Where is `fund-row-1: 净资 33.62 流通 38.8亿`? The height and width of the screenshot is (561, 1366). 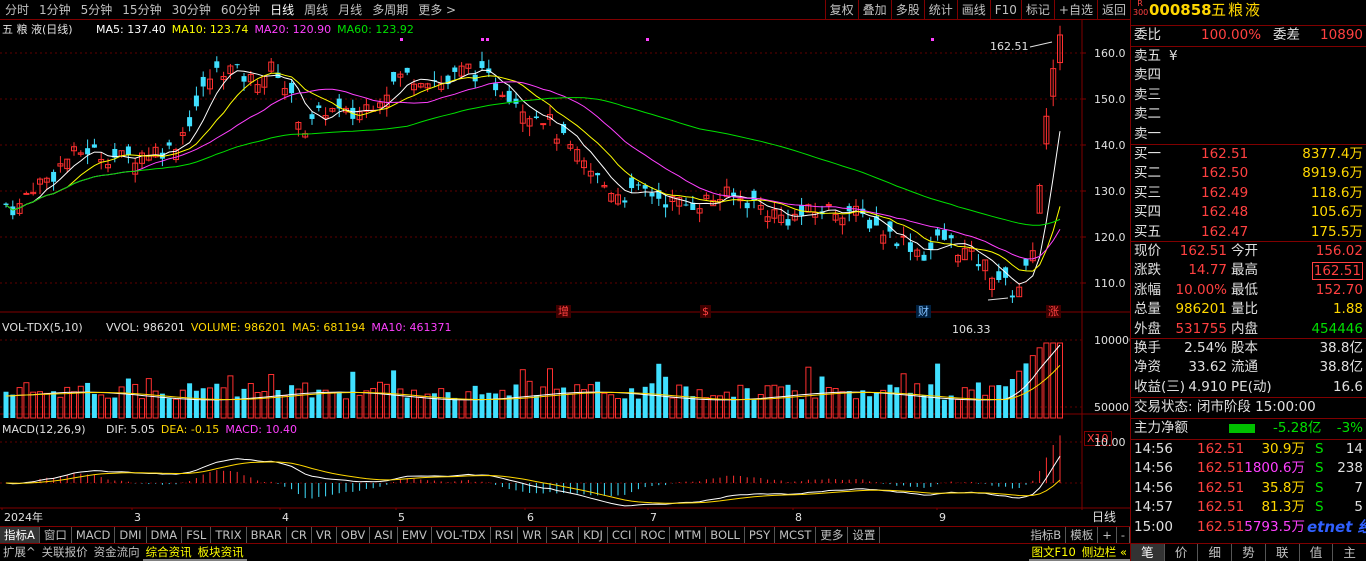 fund-row-1: 净资 33.62 流通 38.8亿 is located at coordinates (1248, 367).